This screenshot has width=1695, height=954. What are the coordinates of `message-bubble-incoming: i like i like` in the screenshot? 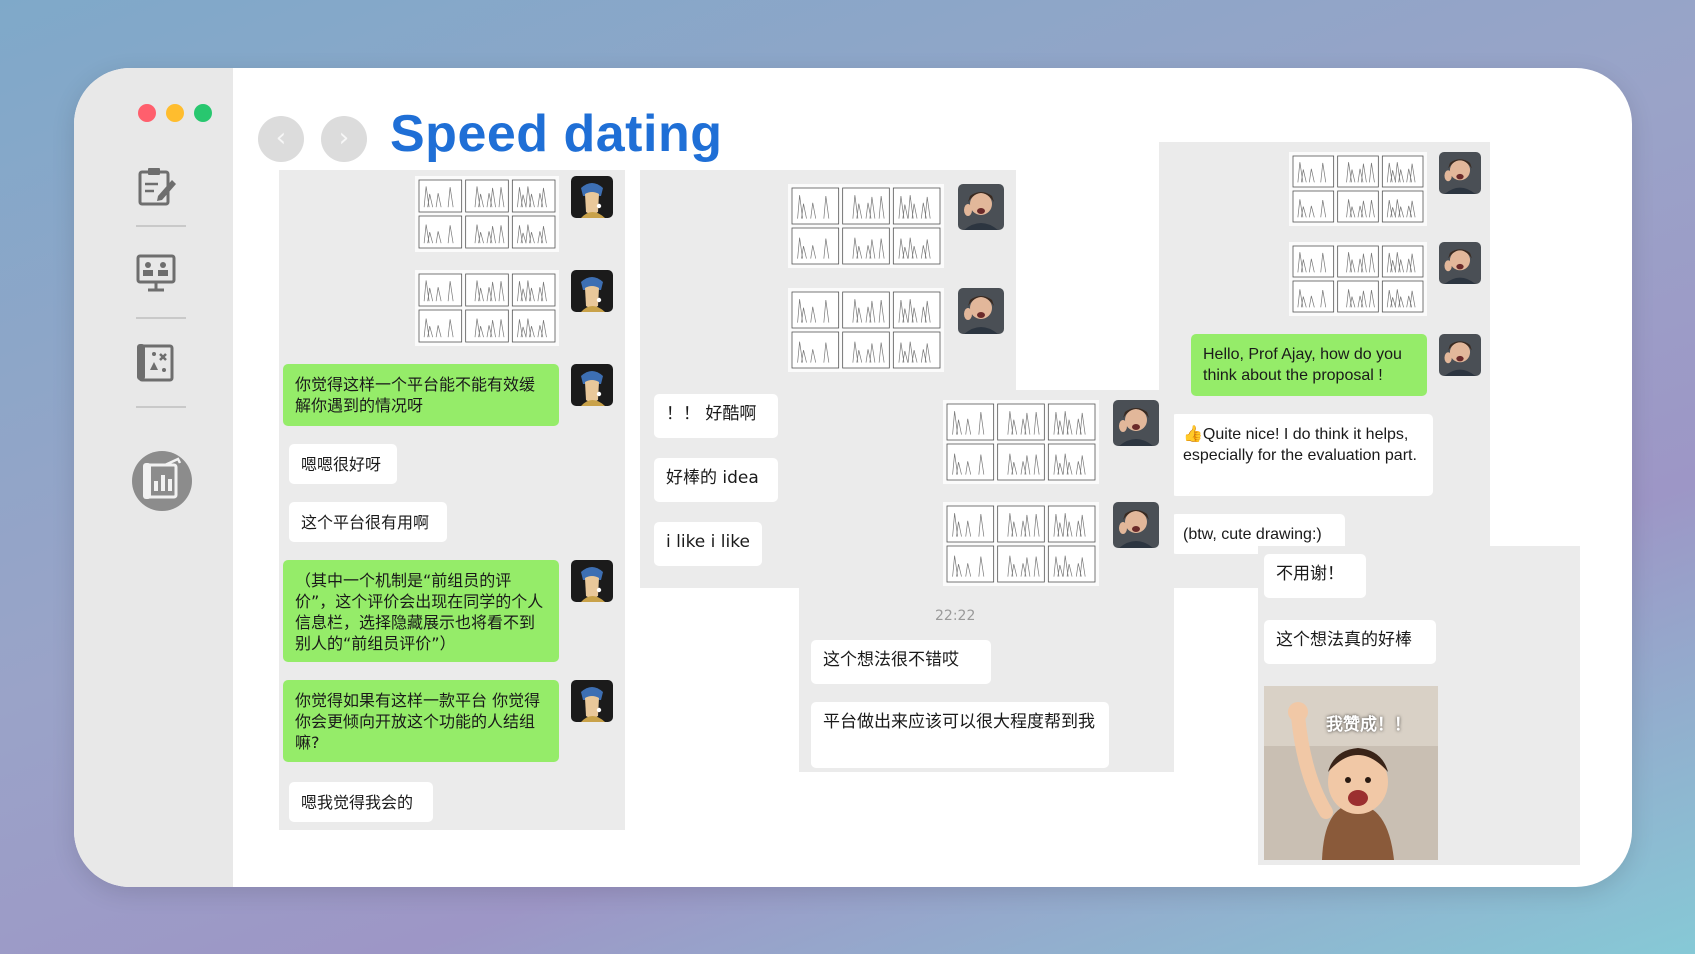 It's located at (708, 544).